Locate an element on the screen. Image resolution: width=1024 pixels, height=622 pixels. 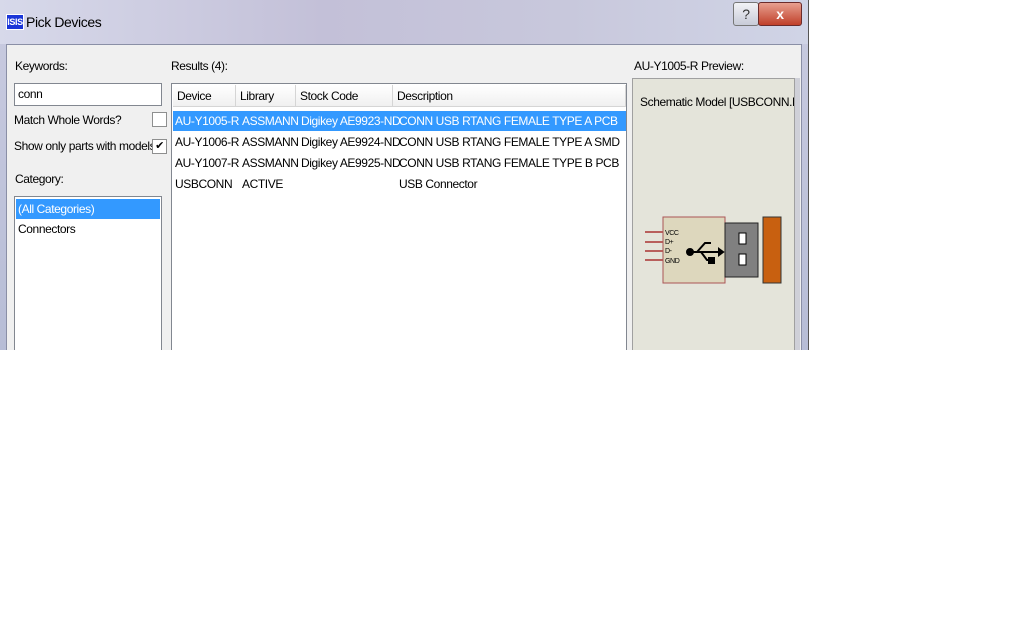
description-cell: CONN USB RTANG FEMALE TYPE A SMD is located at coordinates (509, 142).